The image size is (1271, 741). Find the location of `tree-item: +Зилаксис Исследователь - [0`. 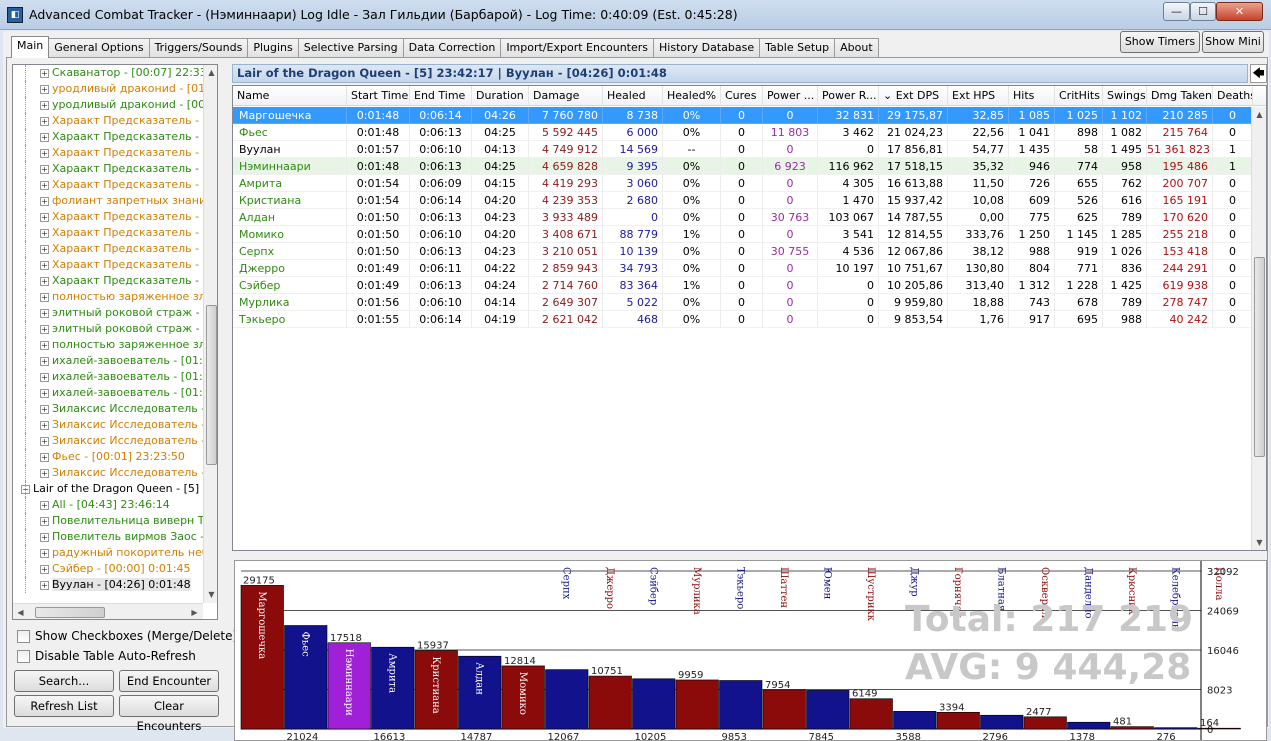

tree-item: +Зилаксис Исследователь - [0 is located at coordinates (108, 441).